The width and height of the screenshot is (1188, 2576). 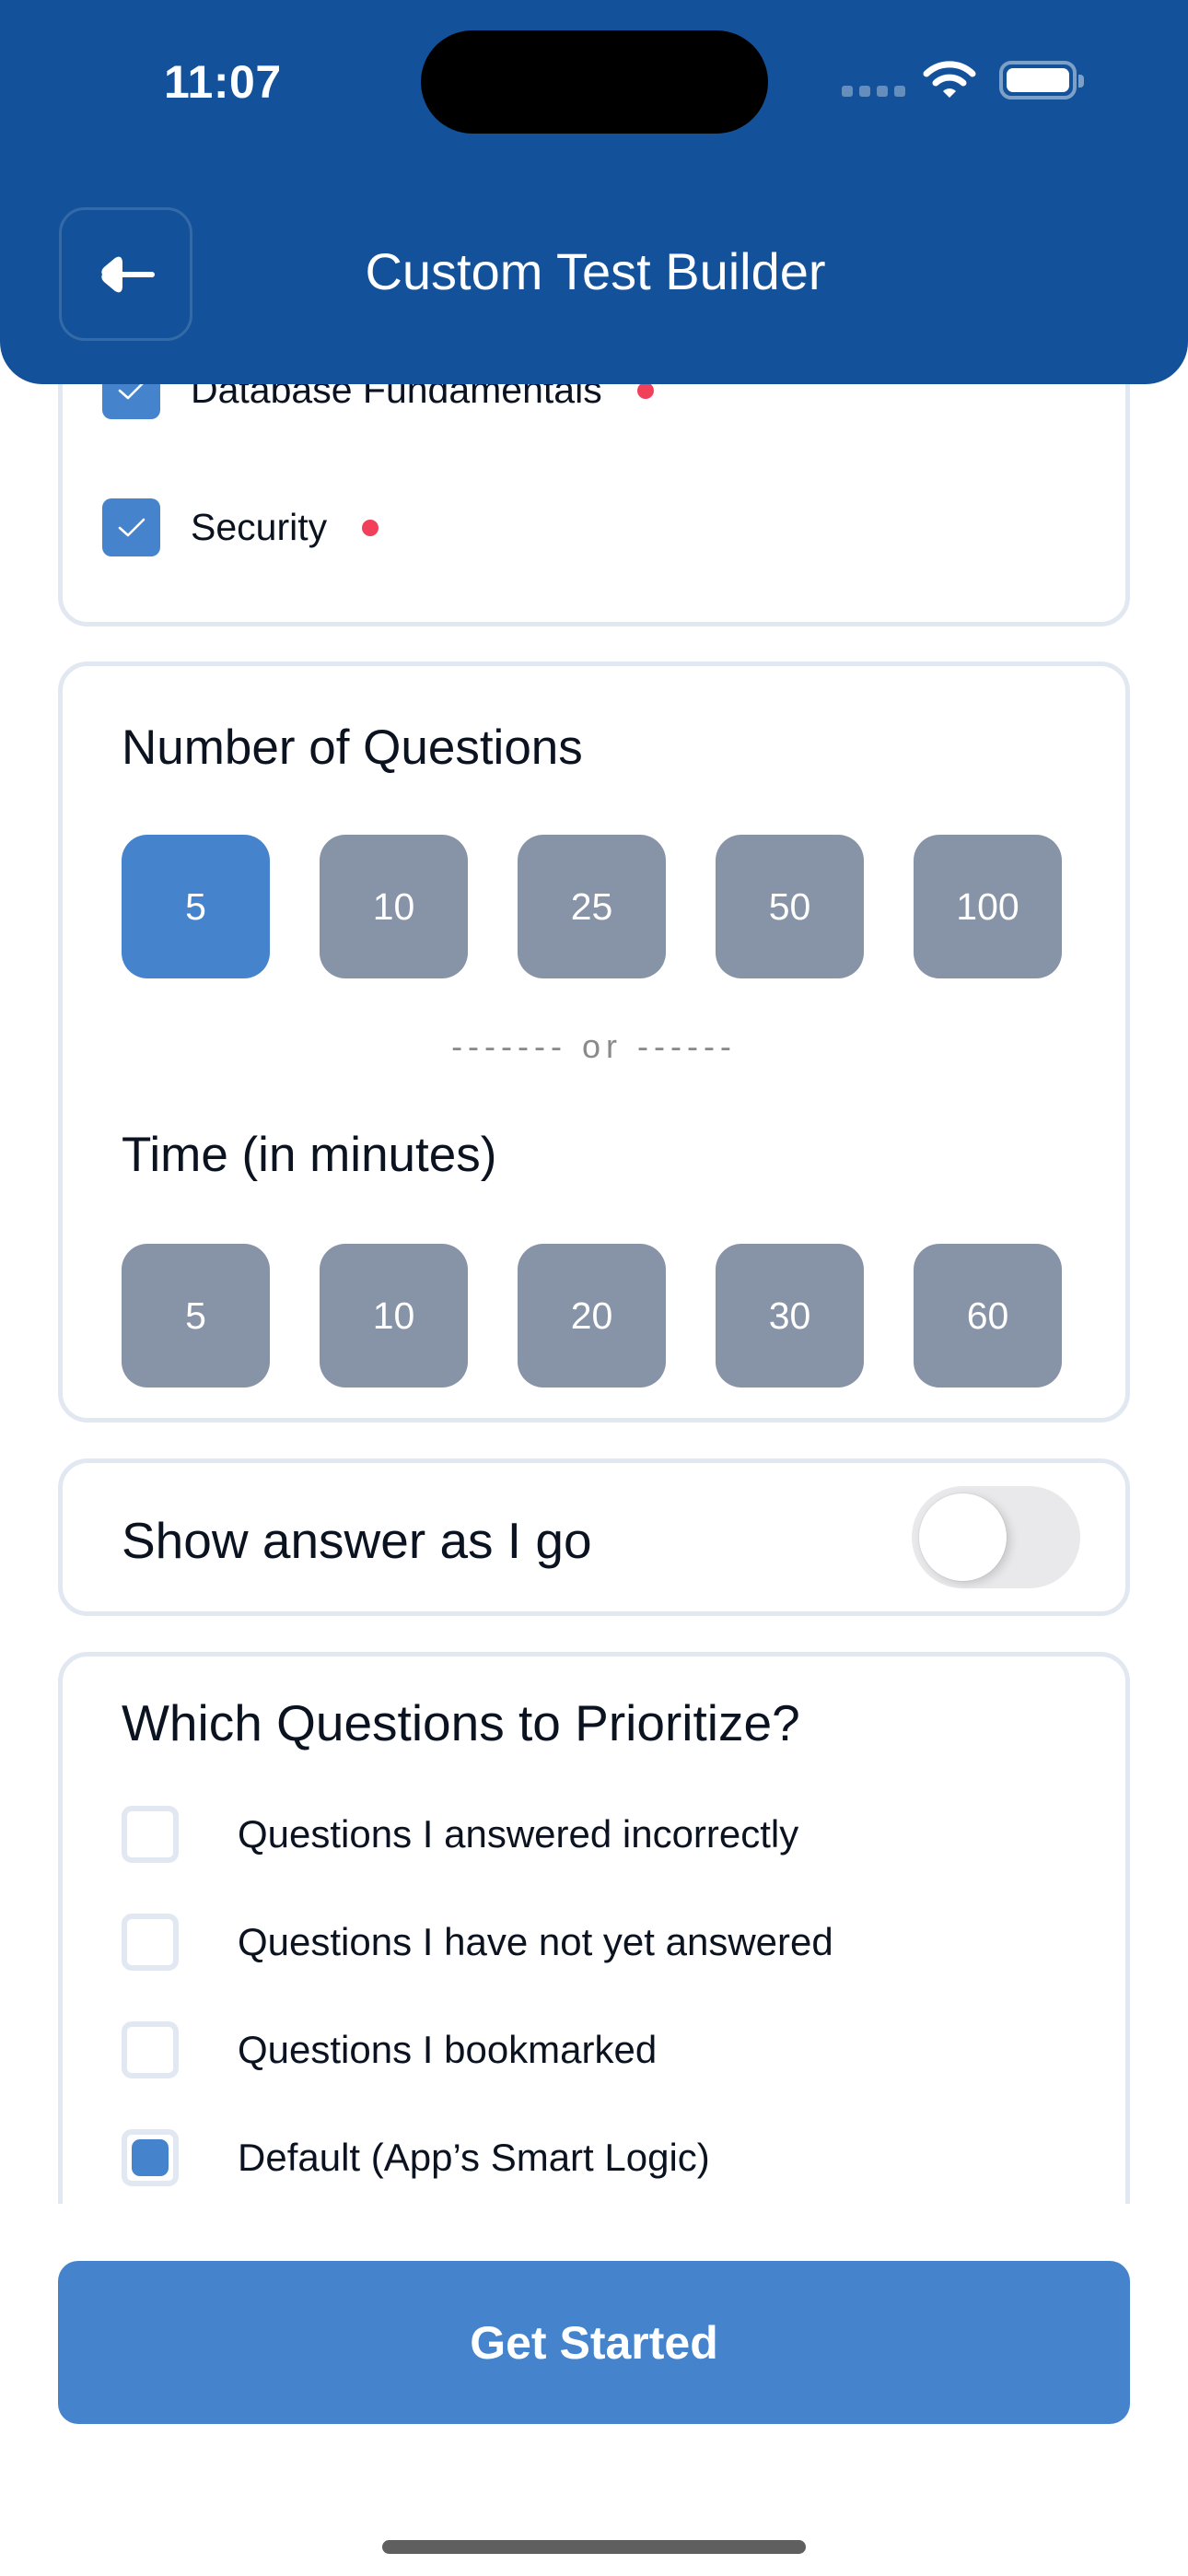 What do you see at coordinates (448, 2049) in the screenshot?
I see `prioritize-option-label: Questions I bookmarked` at bounding box center [448, 2049].